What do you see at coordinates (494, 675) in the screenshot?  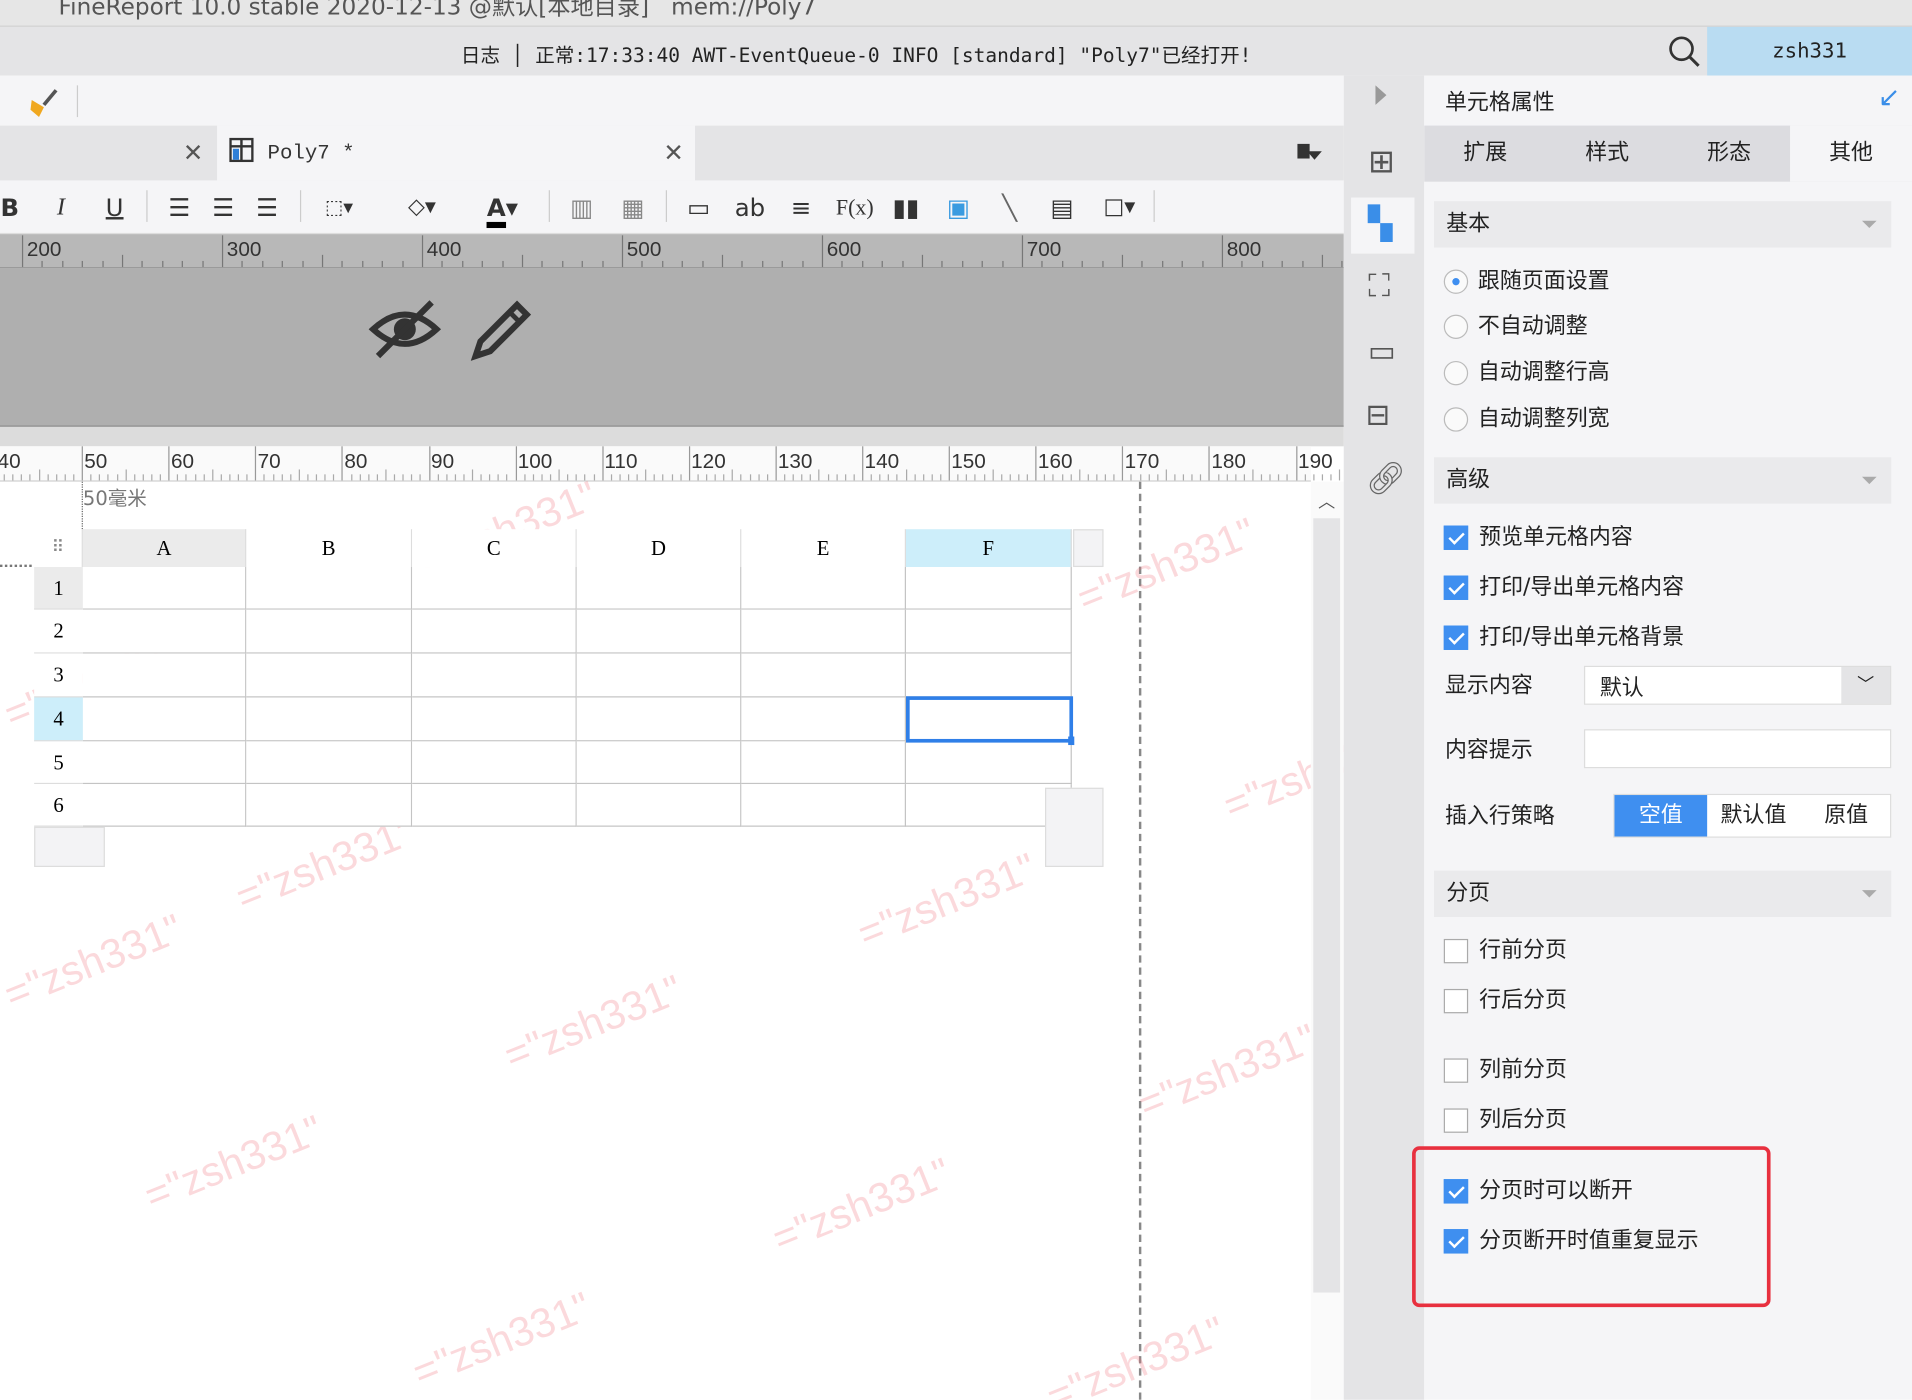 I see `cell-c3` at bounding box center [494, 675].